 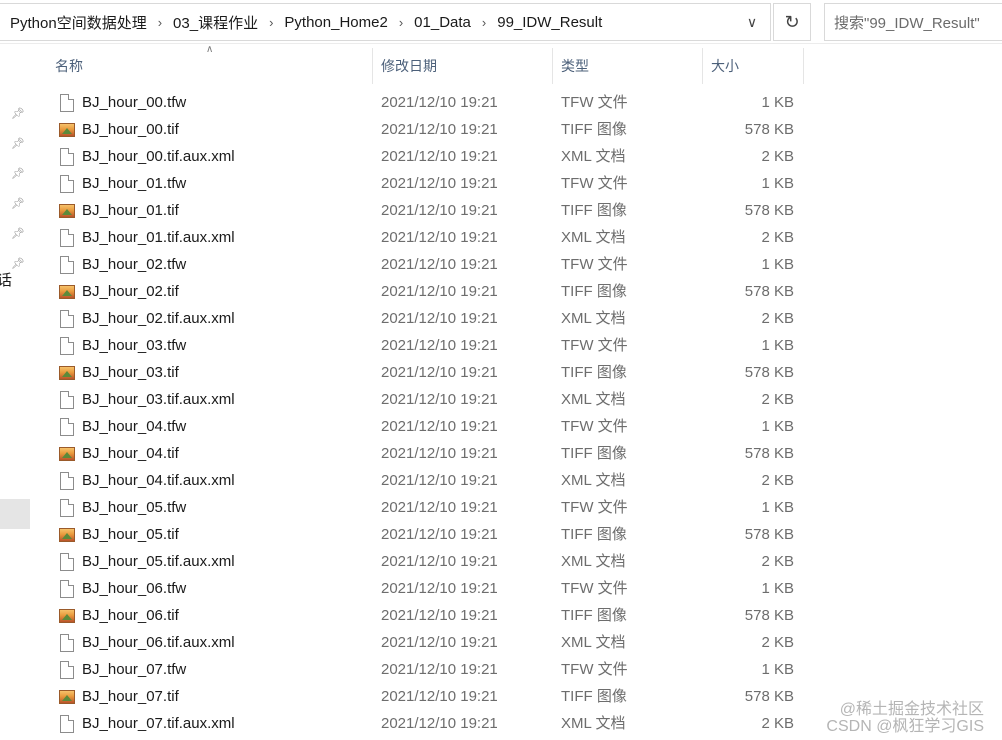 What do you see at coordinates (549, 22) in the screenshot?
I see `breadcrumb-item: 99_IDW_Result` at bounding box center [549, 22].